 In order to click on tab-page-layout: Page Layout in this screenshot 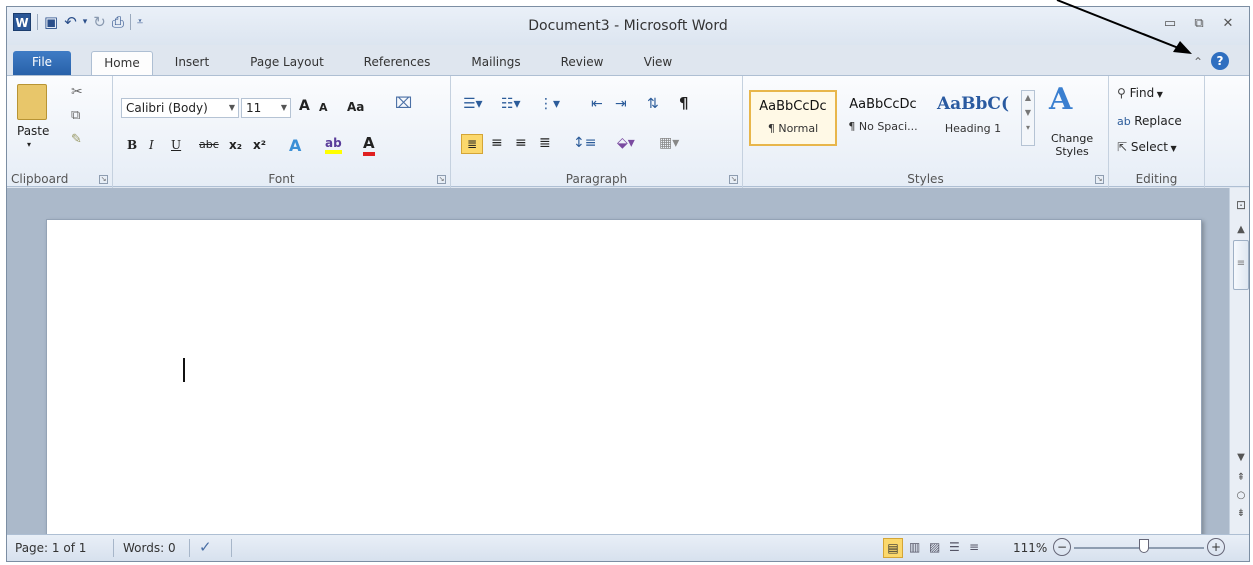, I will do `click(287, 63)`.